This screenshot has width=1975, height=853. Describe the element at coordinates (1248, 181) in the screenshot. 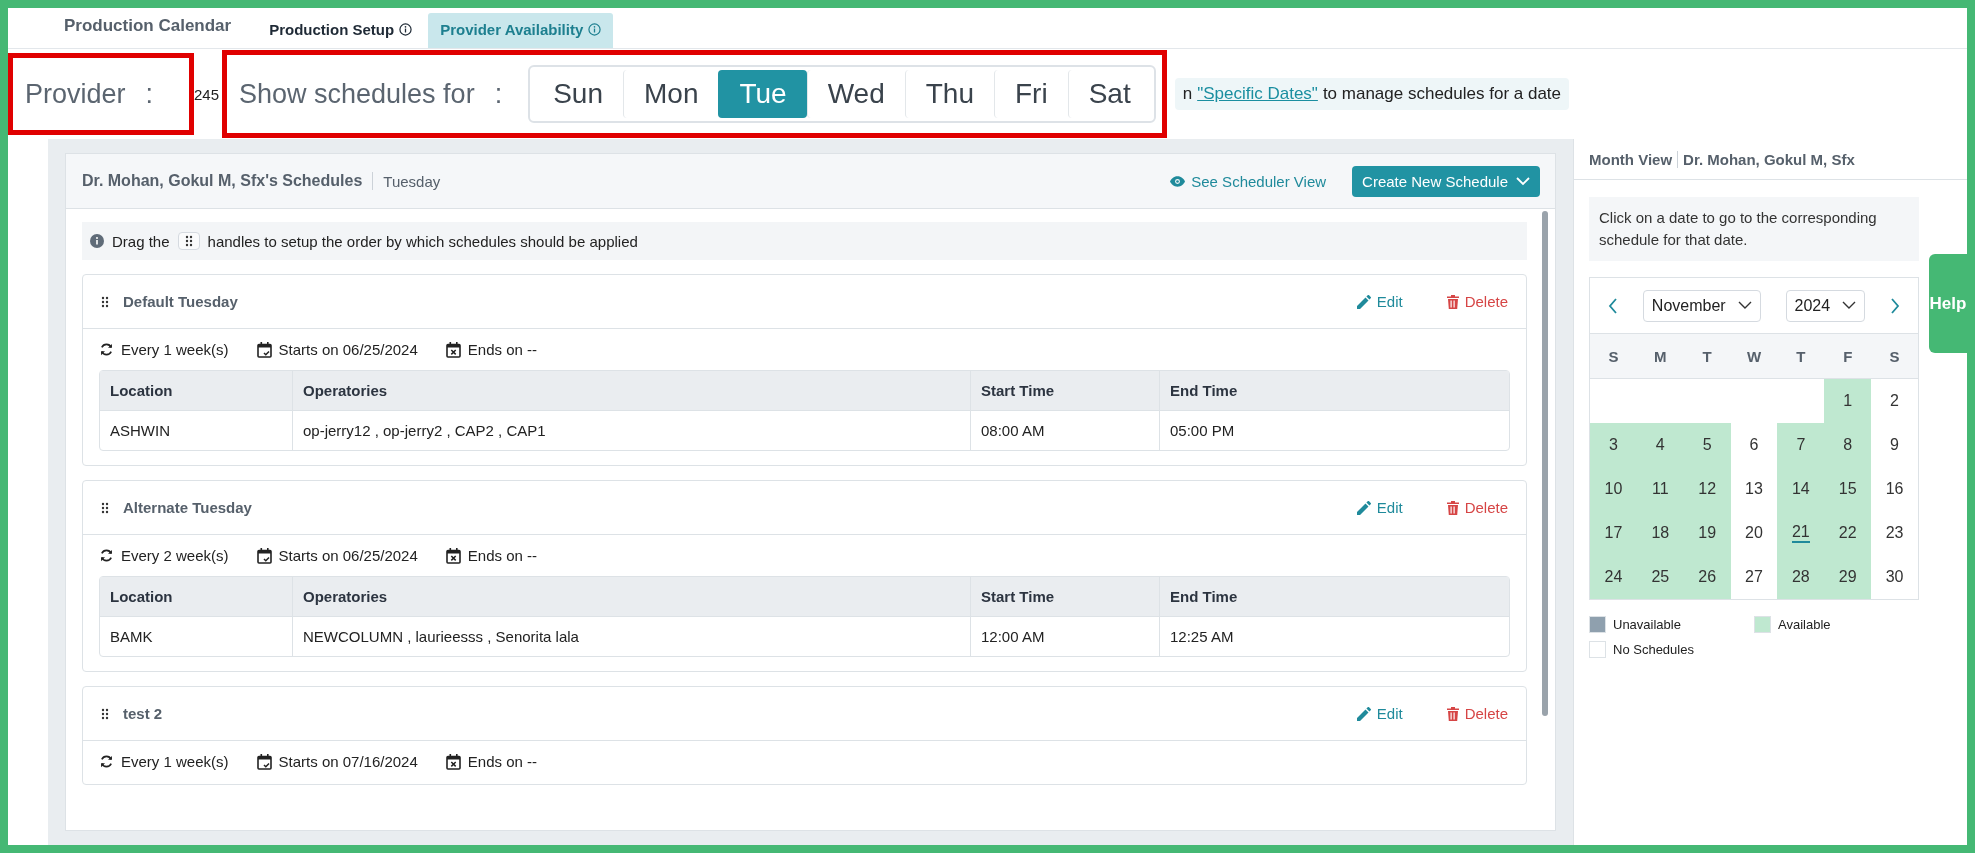

I see `scheduler-view-link: See Scheduler View` at that location.